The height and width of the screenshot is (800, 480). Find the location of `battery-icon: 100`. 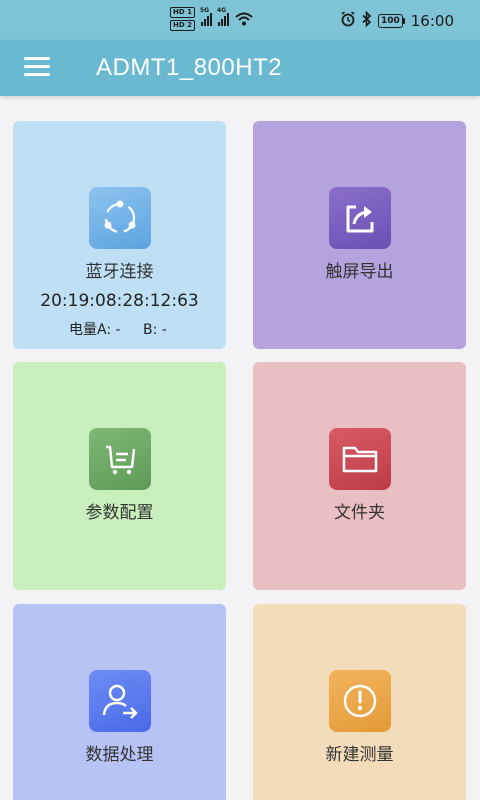

battery-icon: 100 is located at coordinates (391, 21).